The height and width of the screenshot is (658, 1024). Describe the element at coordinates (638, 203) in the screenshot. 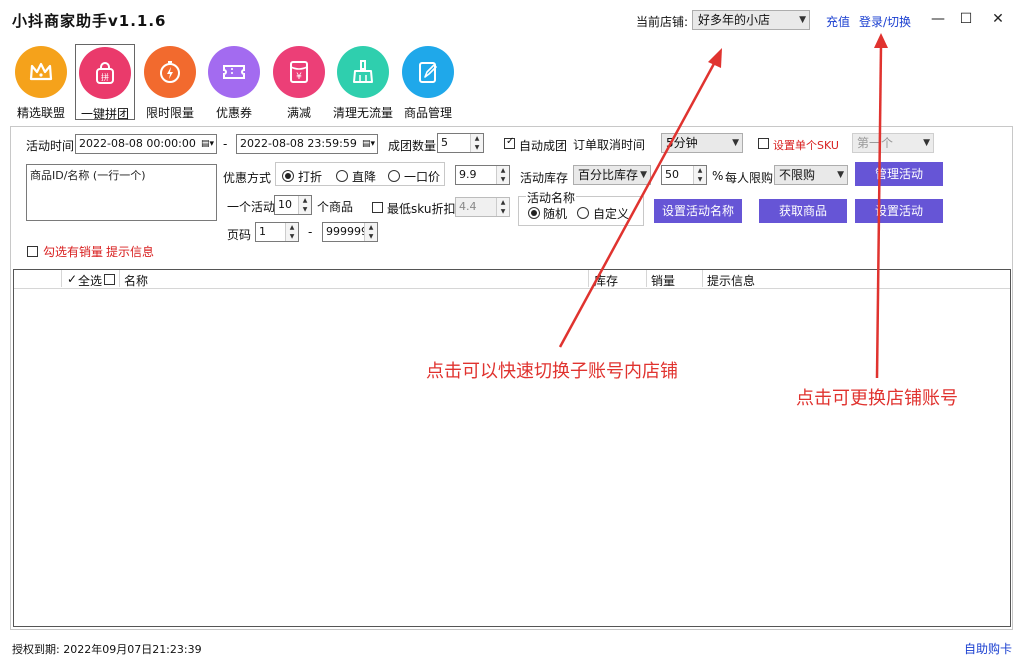

I see `arrow-to-store-select` at that location.